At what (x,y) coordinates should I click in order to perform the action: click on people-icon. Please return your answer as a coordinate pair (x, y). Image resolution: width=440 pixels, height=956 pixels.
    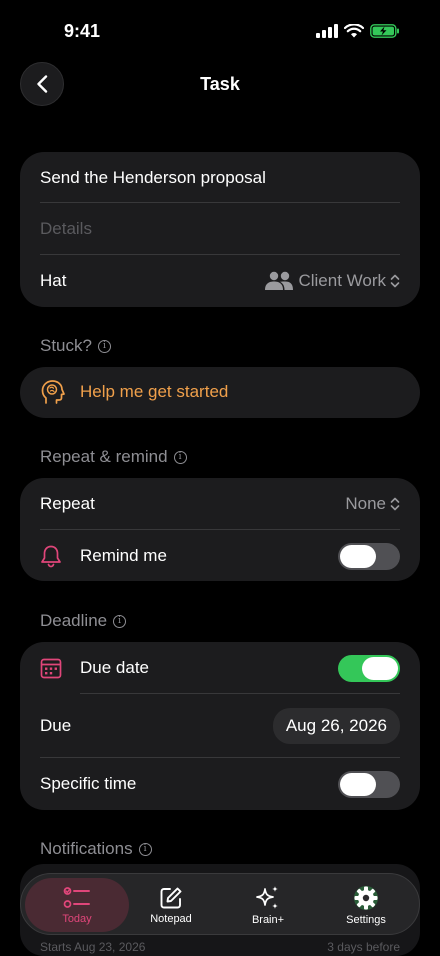
    Looking at the image, I should click on (279, 280).